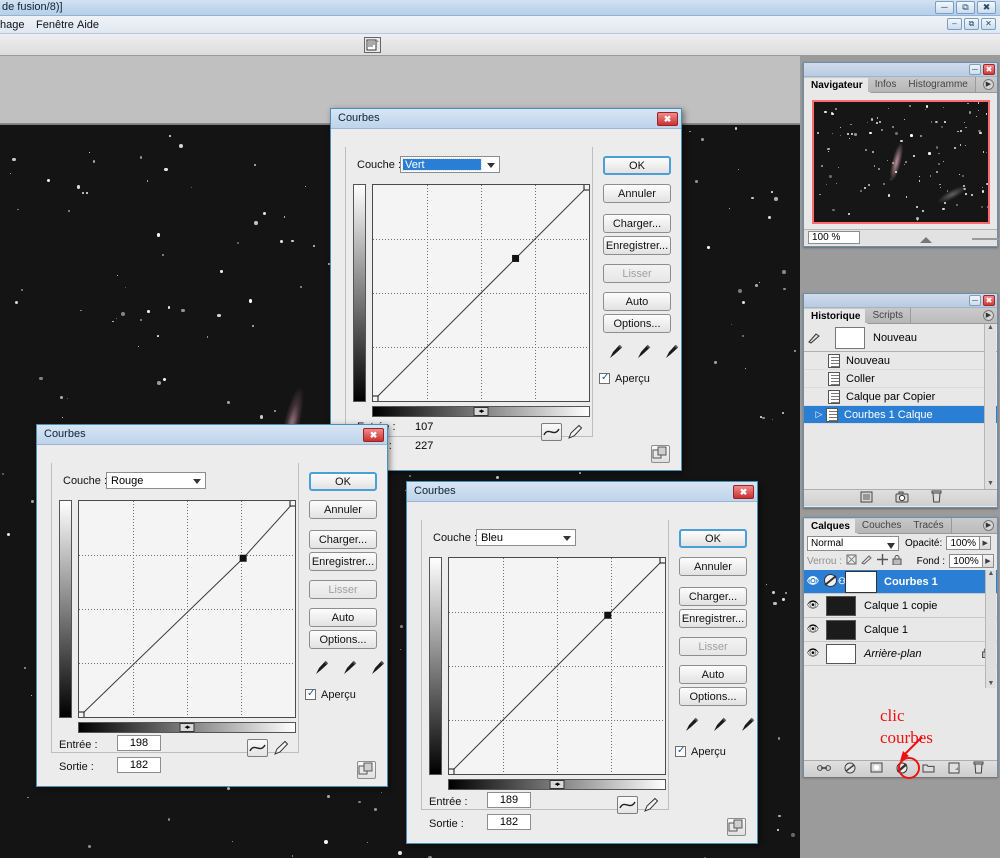 This screenshot has width=1000, height=858. What do you see at coordinates (902, 498) in the screenshot?
I see `camera-snapshot-icon` at bounding box center [902, 498].